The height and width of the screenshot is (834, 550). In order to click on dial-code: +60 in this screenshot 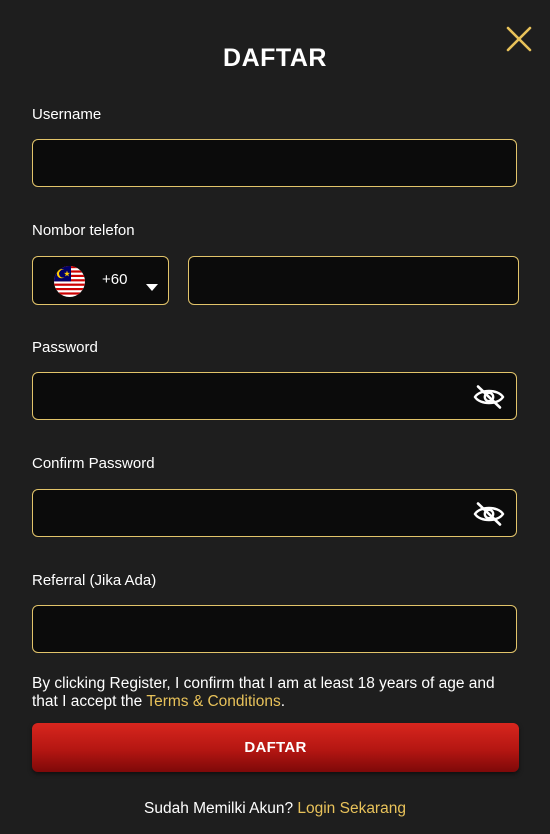, I will do `click(115, 279)`.